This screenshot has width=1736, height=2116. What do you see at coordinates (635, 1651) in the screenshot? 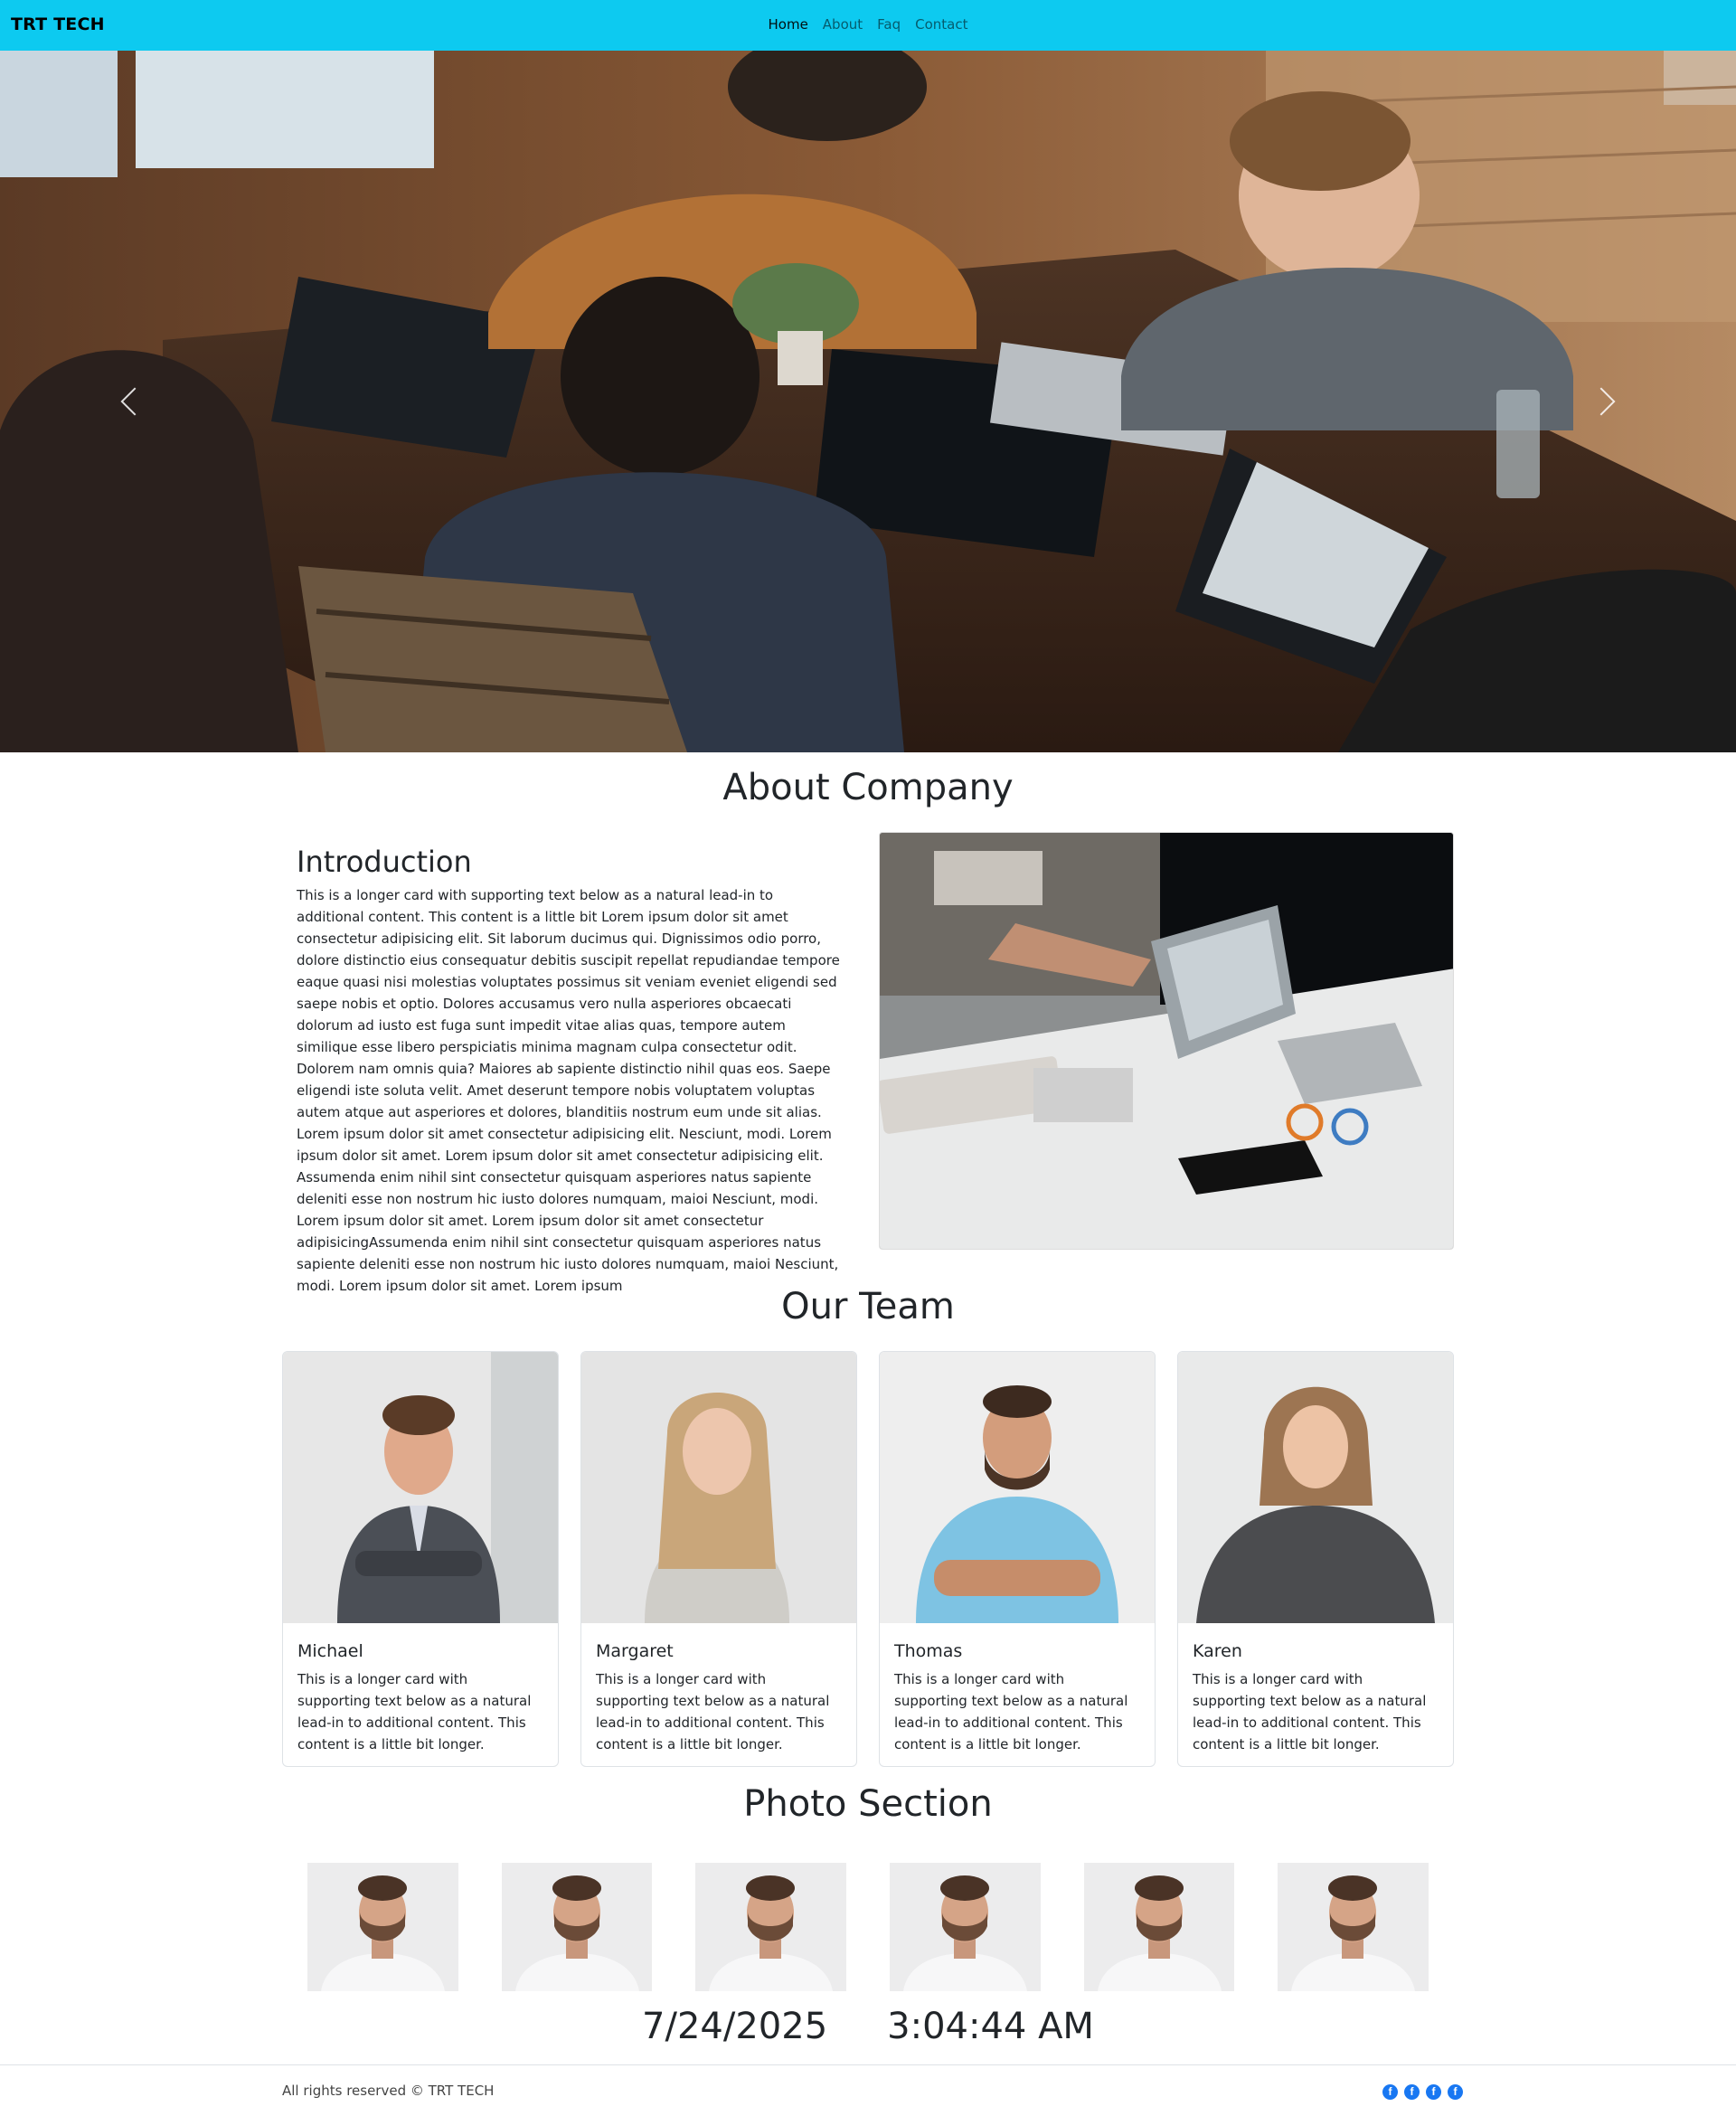
I see `team-member-name: Margaret` at bounding box center [635, 1651].